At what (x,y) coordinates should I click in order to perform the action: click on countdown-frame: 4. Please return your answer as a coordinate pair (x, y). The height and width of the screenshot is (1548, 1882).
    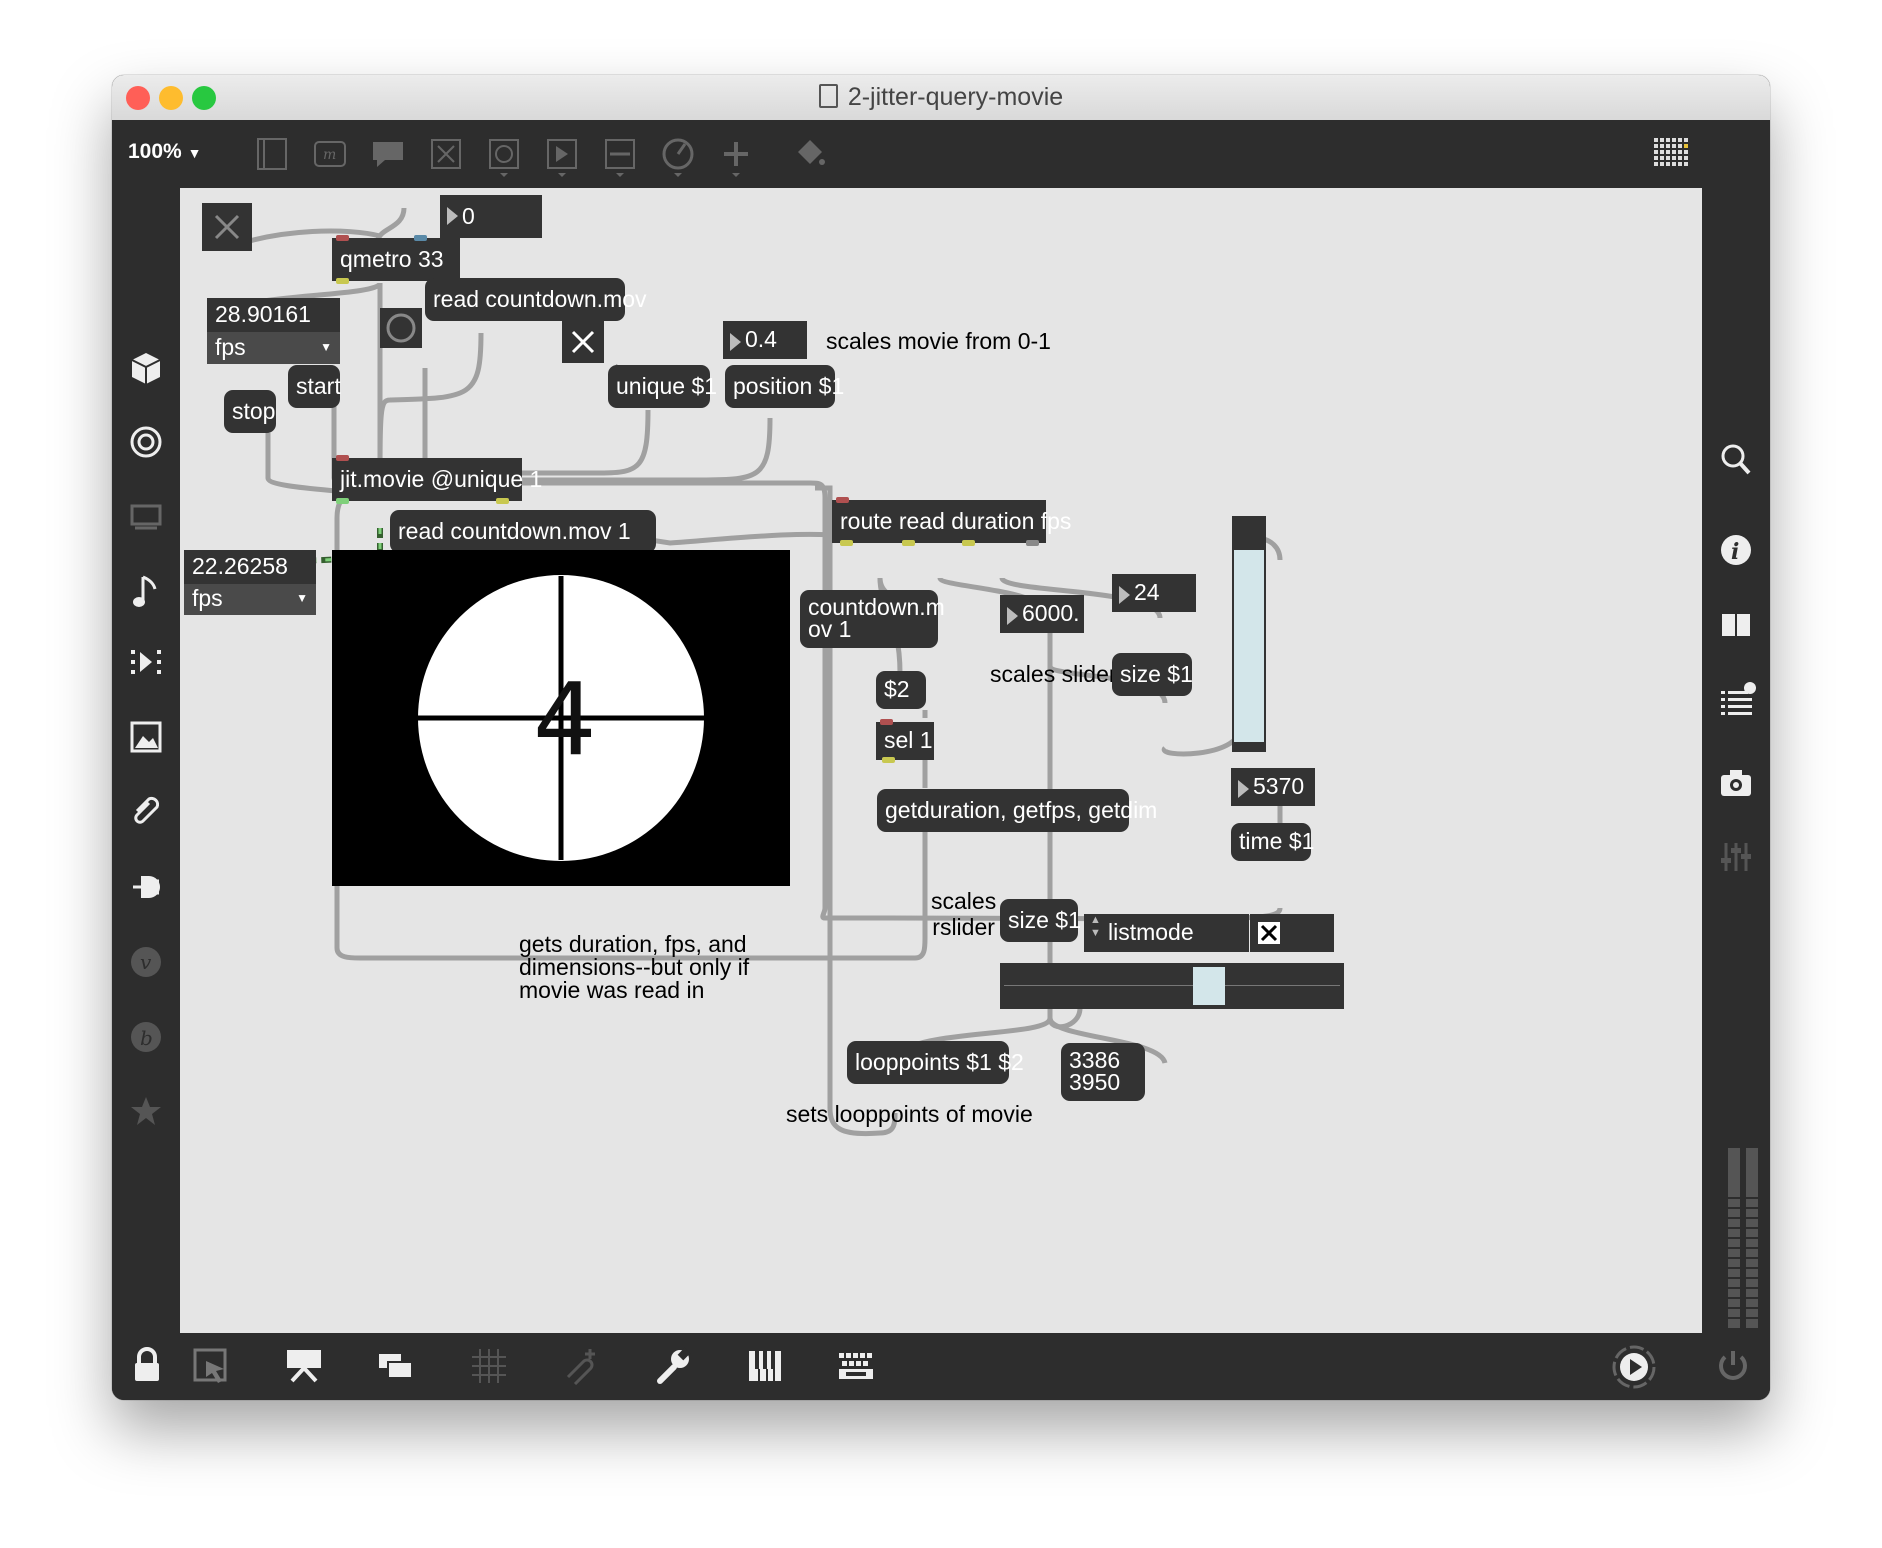
    Looking at the image, I should click on (561, 718).